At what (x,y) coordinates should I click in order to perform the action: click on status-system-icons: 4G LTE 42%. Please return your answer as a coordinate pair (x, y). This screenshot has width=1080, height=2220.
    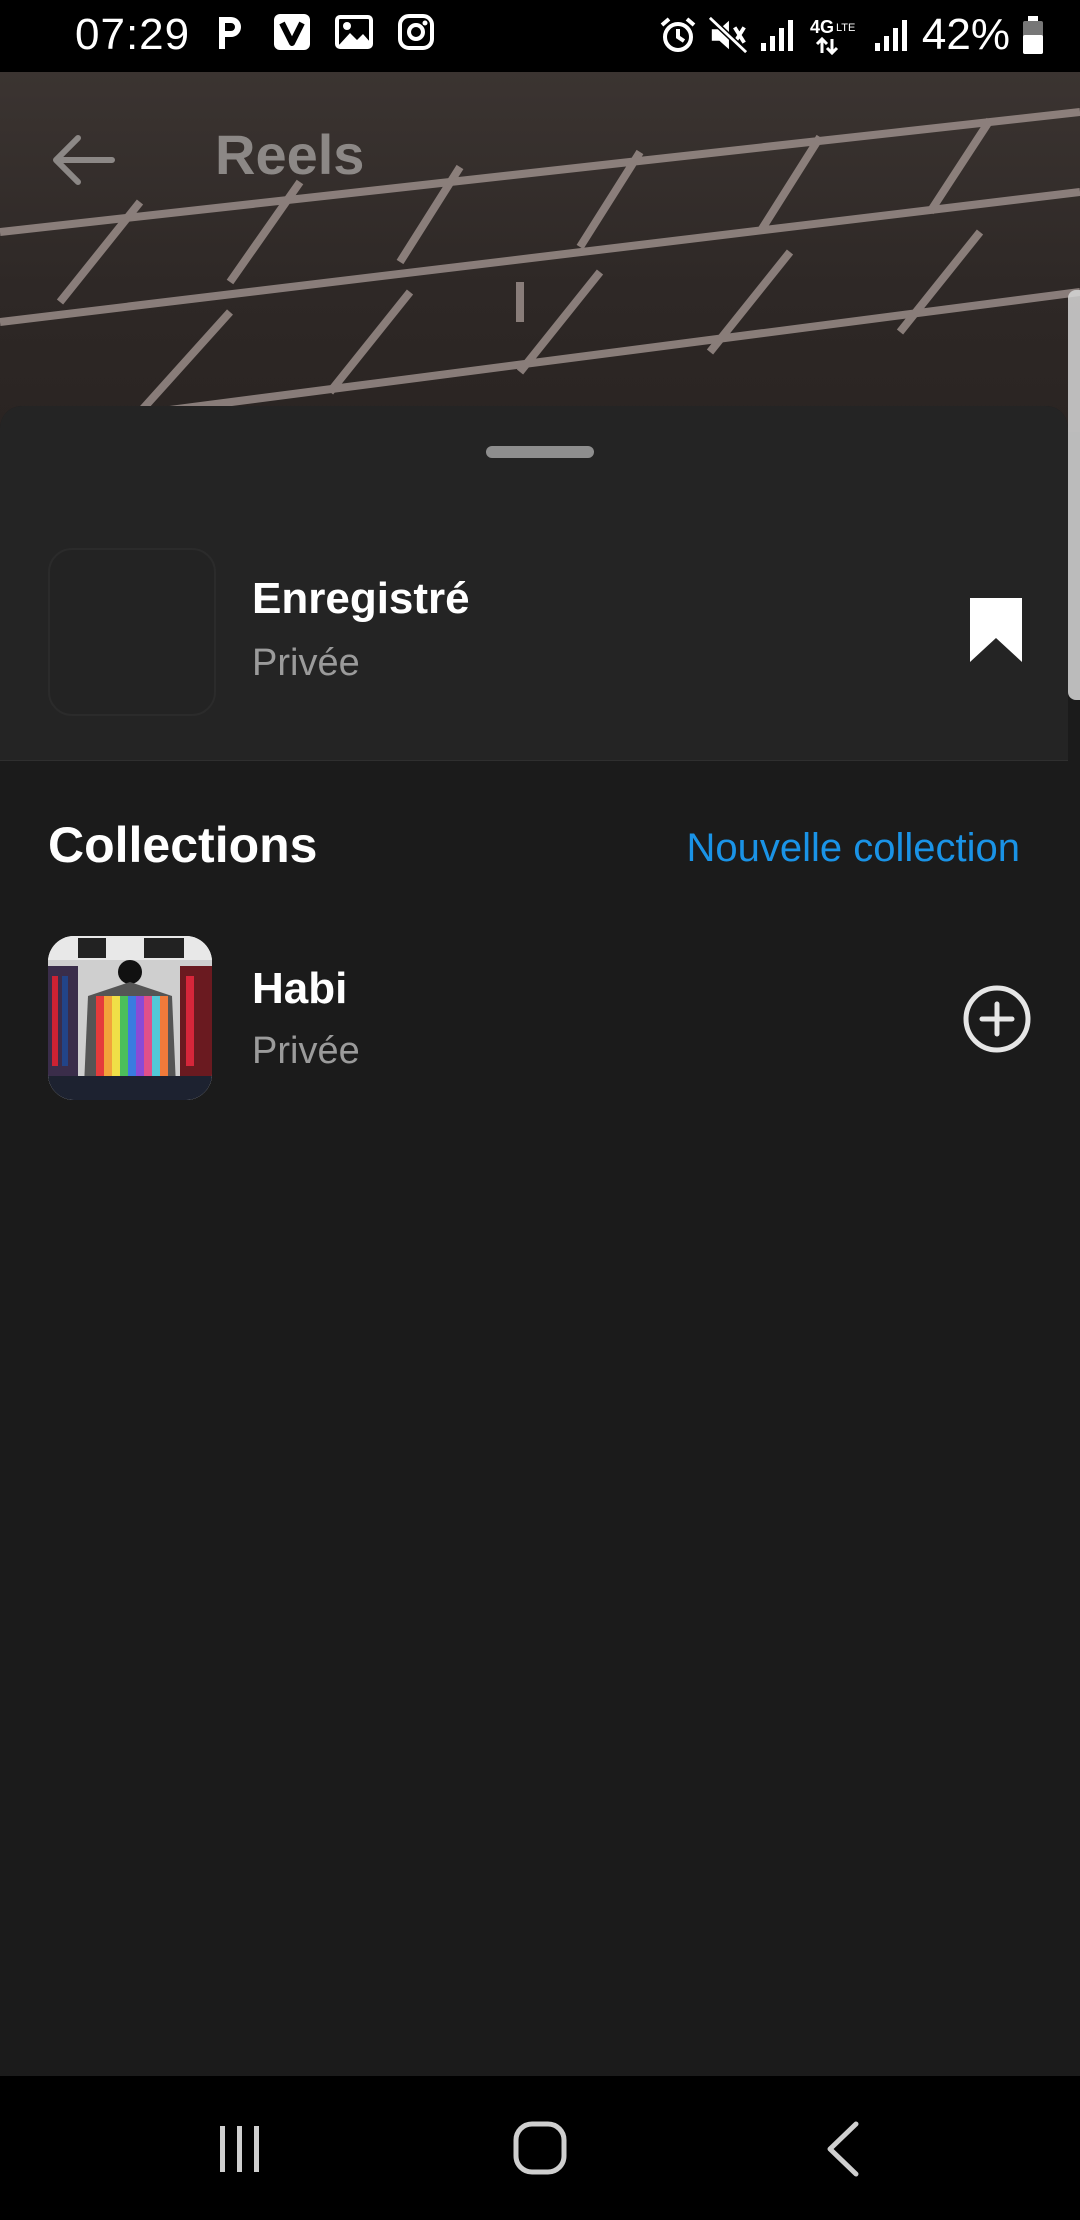
    Looking at the image, I should click on (852, 35).